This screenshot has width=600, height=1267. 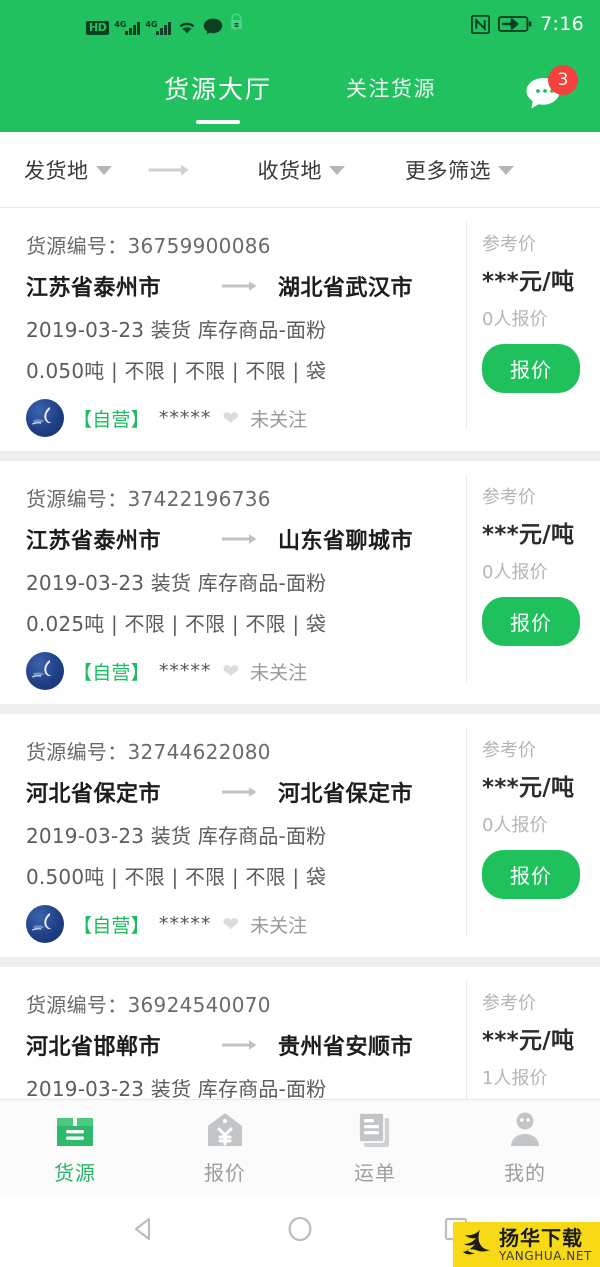 What do you see at coordinates (246, 750) in the screenshot?
I see `cargo-id-row: 货源编号：32744622080` at bounding box center [246, 750].